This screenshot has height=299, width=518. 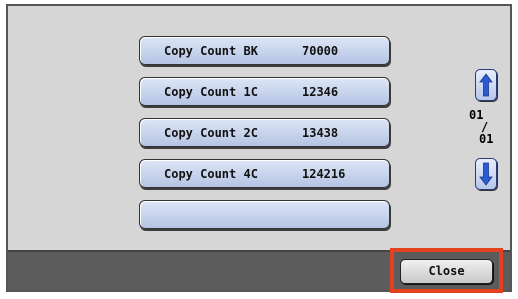 I want to click on down-arrow-icon, so click(x=486, y=174).